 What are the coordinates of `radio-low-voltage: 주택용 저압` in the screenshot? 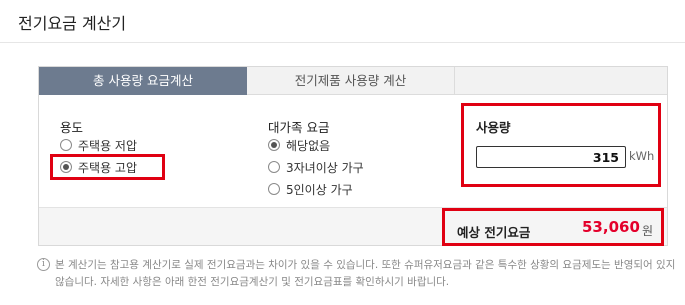 It's located at (98, 145).